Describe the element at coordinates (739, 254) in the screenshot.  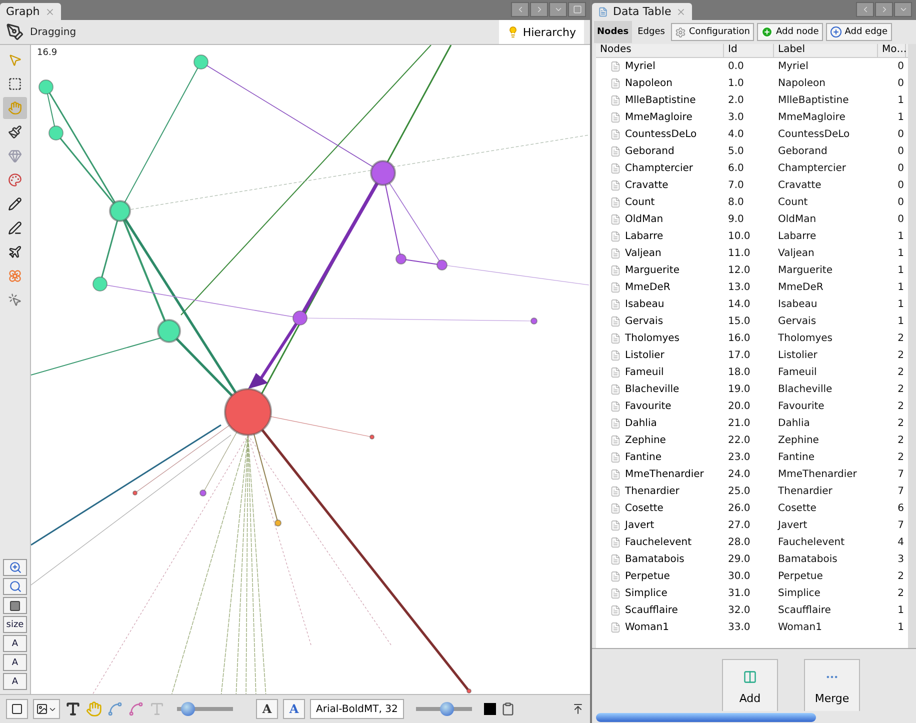
I see `table-cell-text: 11.0` at that location.